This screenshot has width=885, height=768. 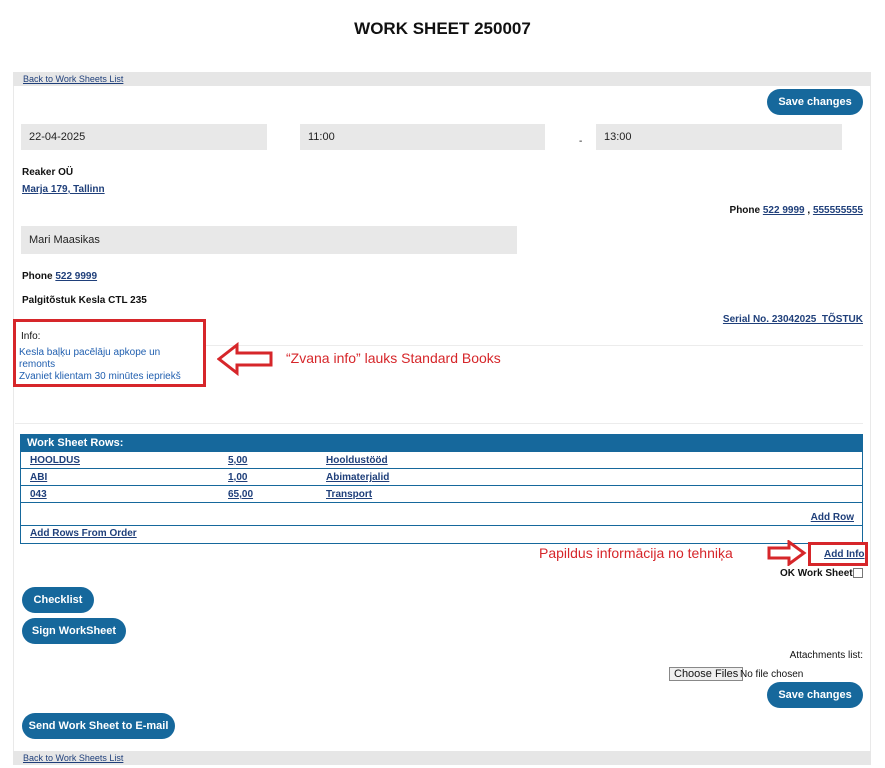 What do you see at coordinates (48, 172) in the screenshot?
I see `client-name: Reaker OÜ` at bounding box center [48, 172].